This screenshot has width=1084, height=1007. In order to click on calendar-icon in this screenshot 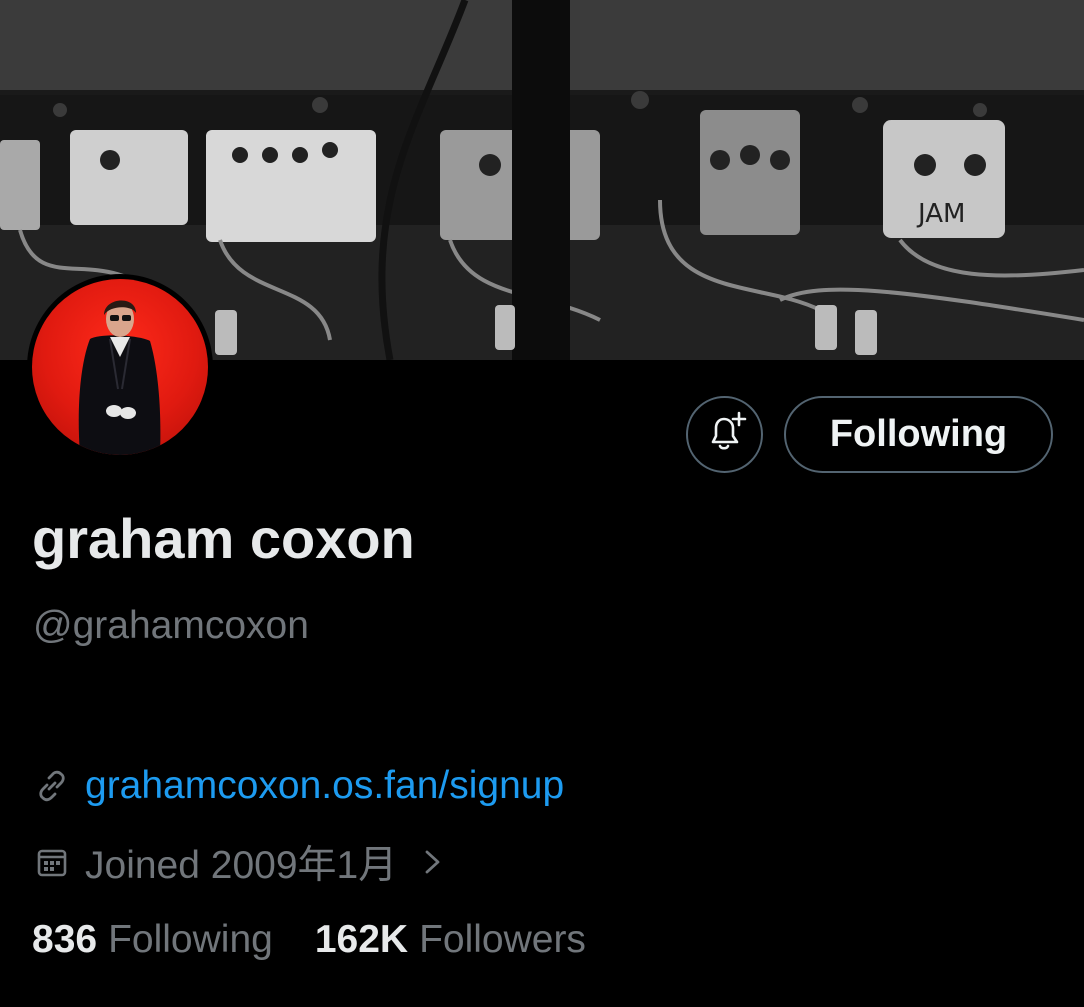, I will do `click(52, 862)`.